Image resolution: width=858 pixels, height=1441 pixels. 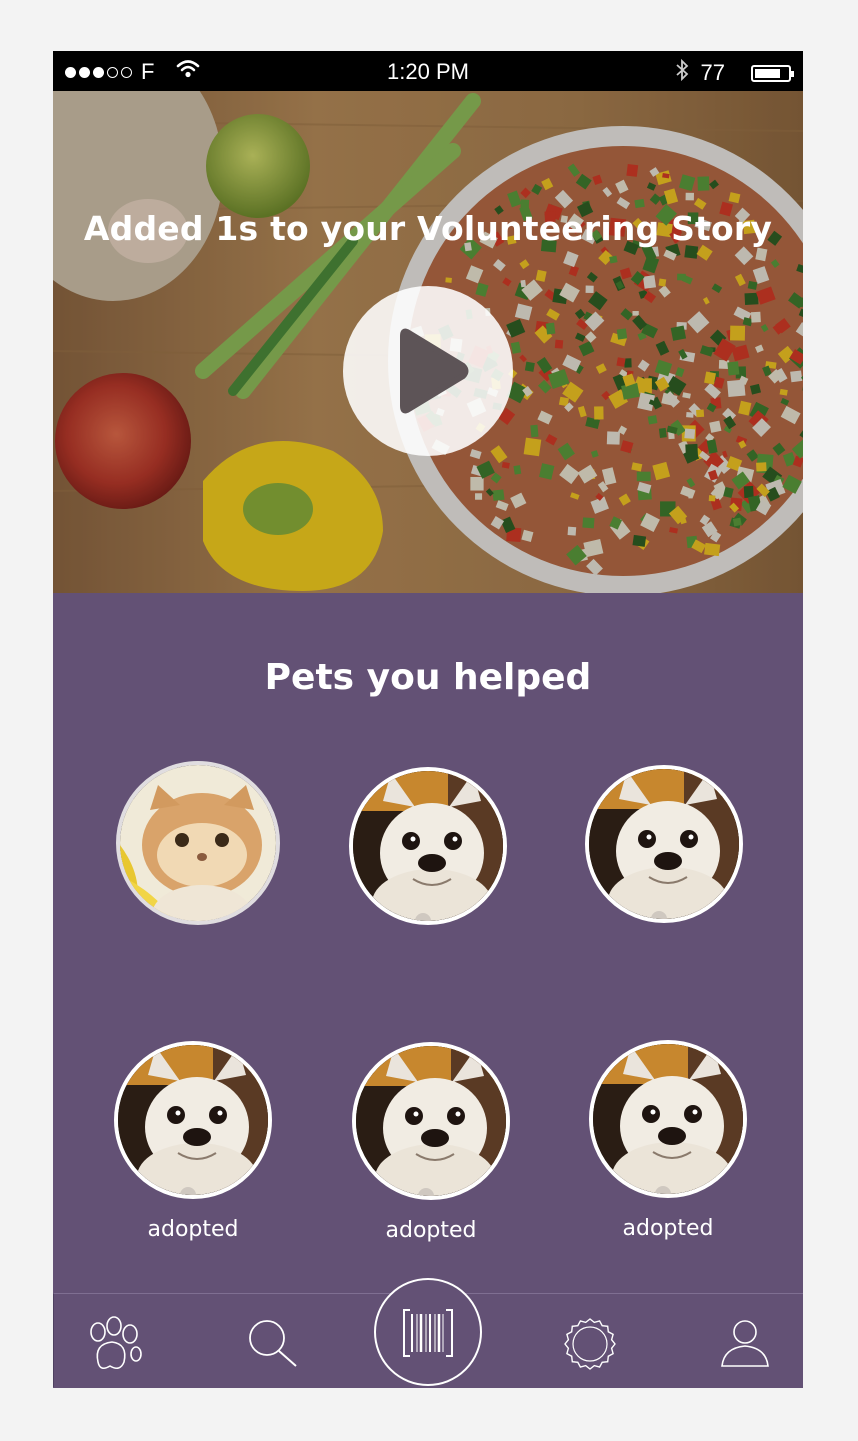 I want to click on scan-button, so click(x=428, y=1332).